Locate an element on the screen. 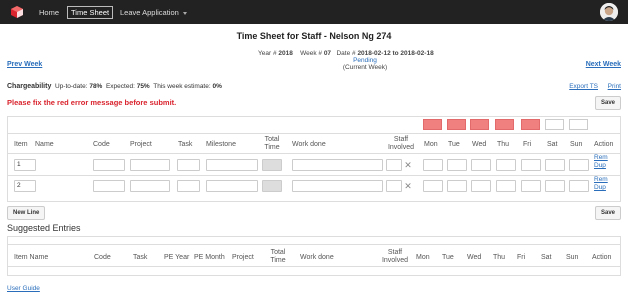 The height and width of the screenshot is (296, 628). col-staff-2: Involved is located at coordinates (401, 147).